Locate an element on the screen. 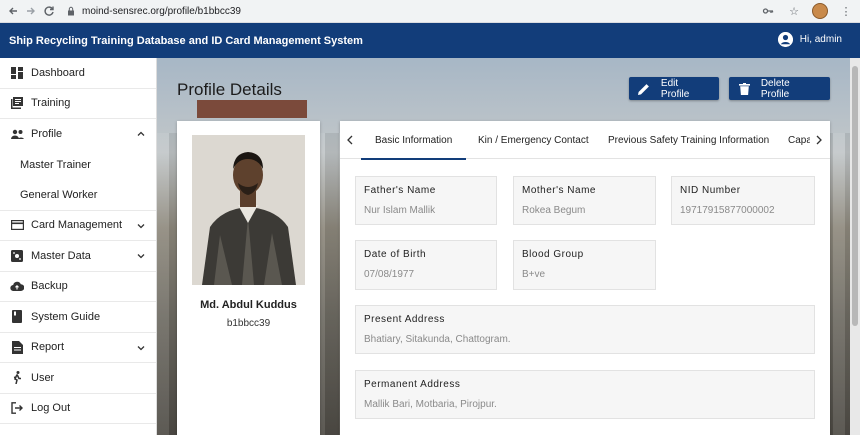  edit-profile-label: Edit Profile is located at coordinates (675, 88).